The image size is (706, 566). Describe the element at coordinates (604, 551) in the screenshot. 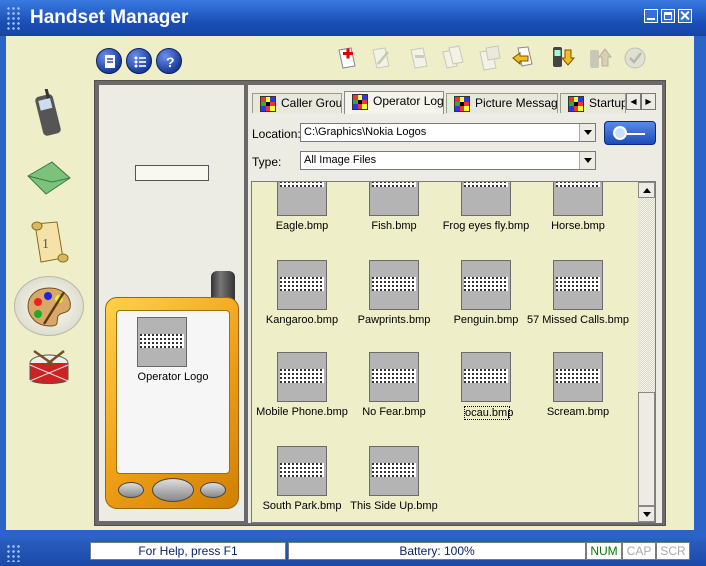

I see `status-num: NUM` at that location.